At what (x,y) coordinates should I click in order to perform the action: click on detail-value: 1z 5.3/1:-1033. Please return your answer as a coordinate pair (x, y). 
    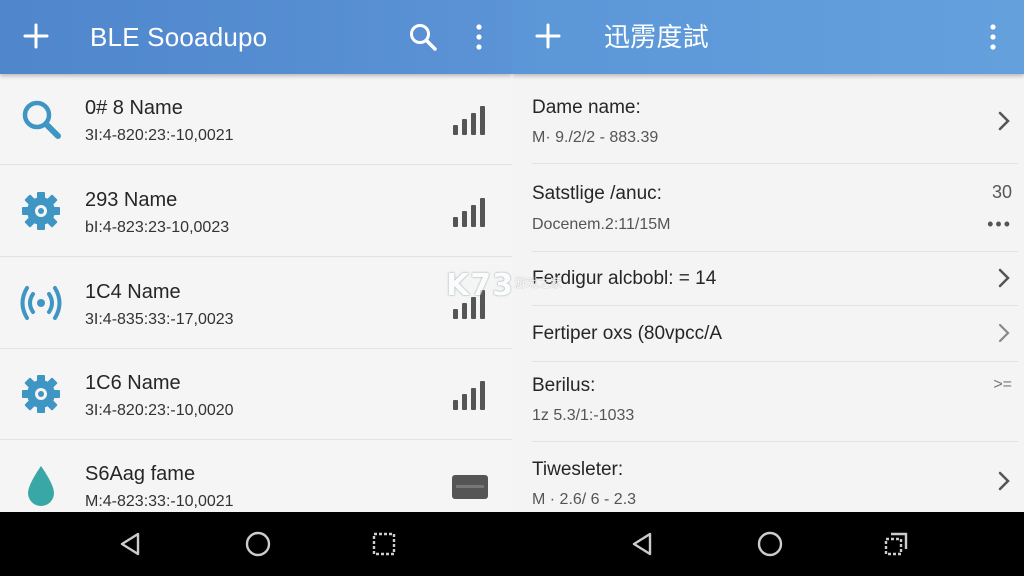
    Looking at the image, I should click on (583, 415).